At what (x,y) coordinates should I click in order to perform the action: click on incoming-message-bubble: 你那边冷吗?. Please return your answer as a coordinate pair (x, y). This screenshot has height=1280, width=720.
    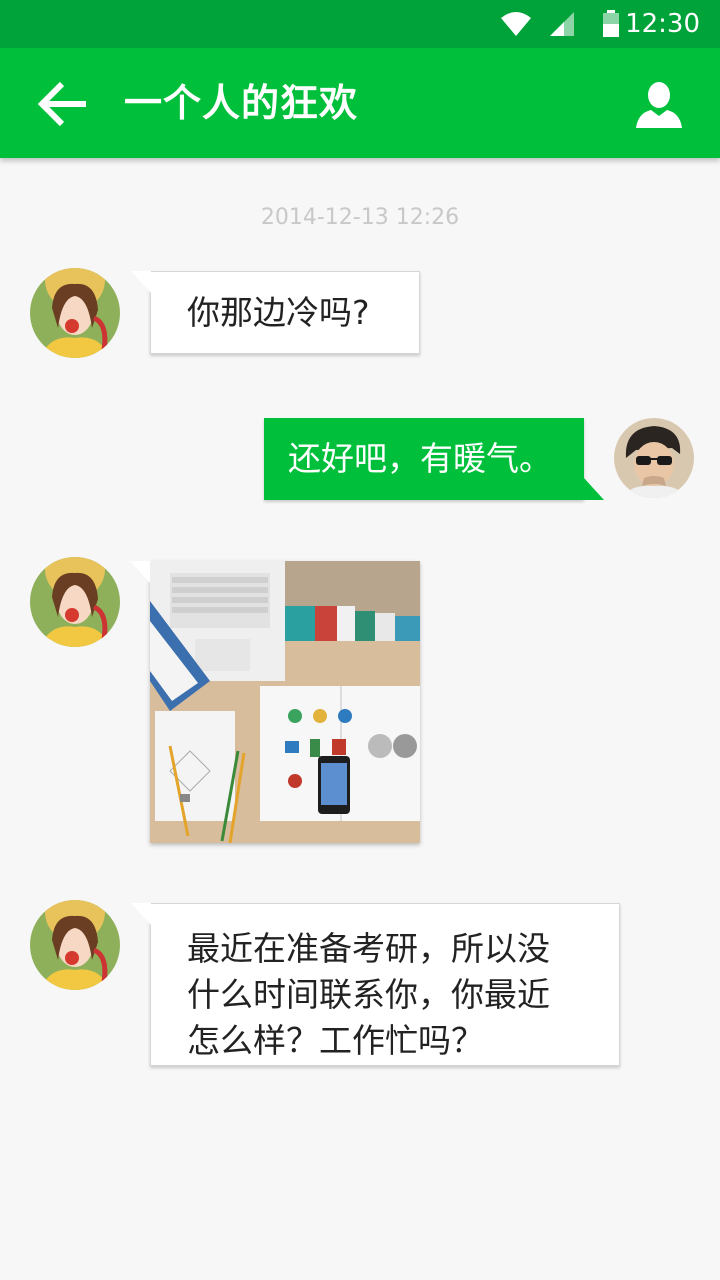
    Looking at the image, I should click on (275, 312).